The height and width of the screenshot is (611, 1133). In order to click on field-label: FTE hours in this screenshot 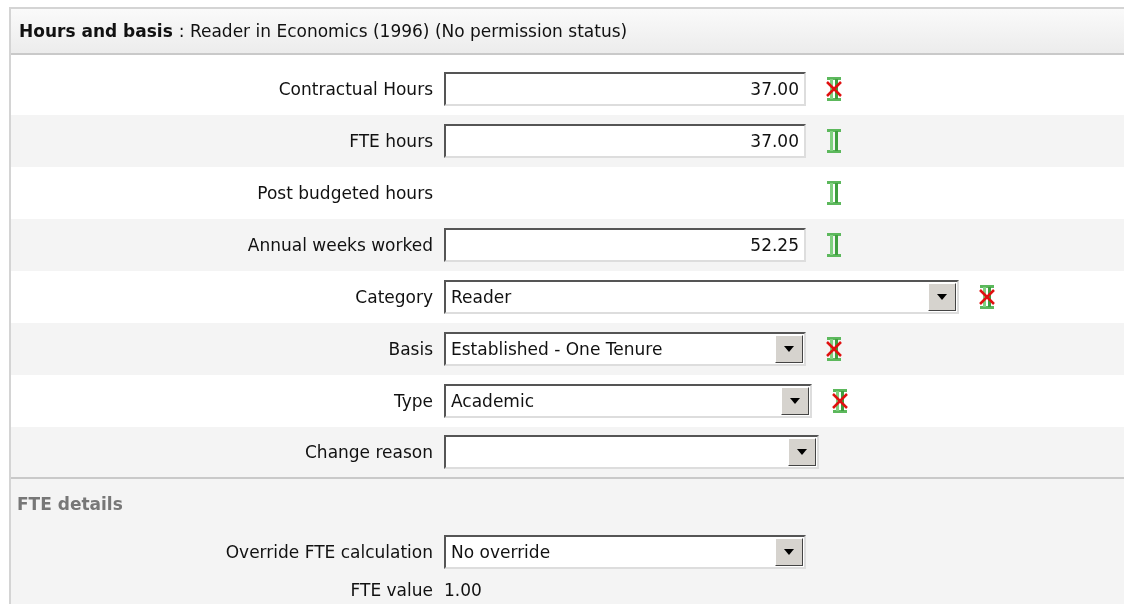, I will do `click(390, 141)`.